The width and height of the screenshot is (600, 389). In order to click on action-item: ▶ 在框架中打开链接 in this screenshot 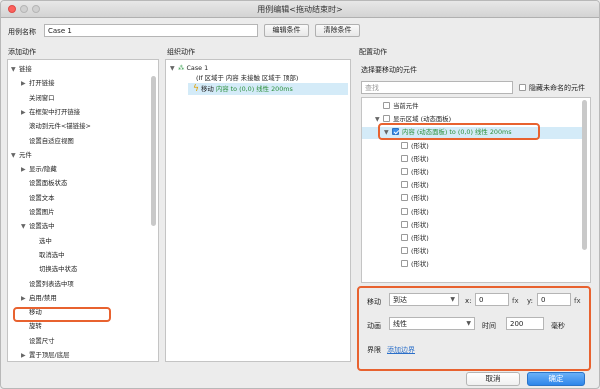, I will do `click(50, 111)`.